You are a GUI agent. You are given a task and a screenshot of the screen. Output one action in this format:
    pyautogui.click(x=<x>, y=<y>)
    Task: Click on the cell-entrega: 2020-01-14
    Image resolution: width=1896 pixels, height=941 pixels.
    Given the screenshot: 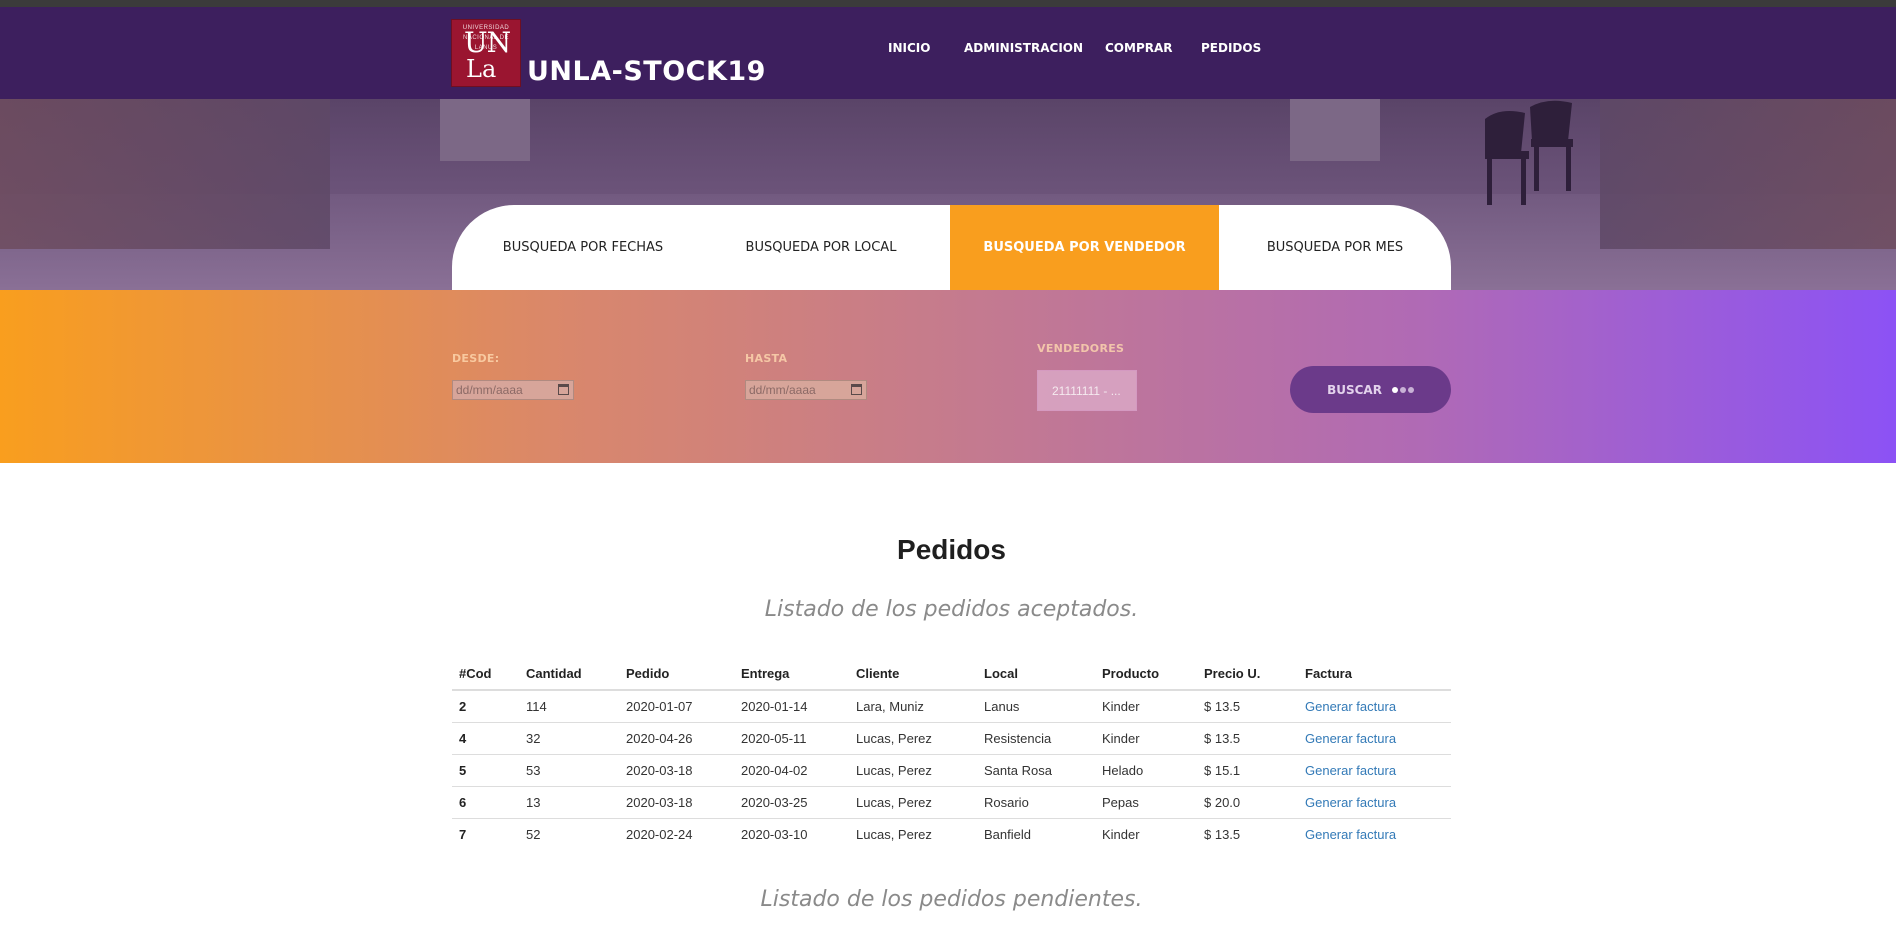 What is the action you would take?
    pyautogui.click(x=791, y=706)
    